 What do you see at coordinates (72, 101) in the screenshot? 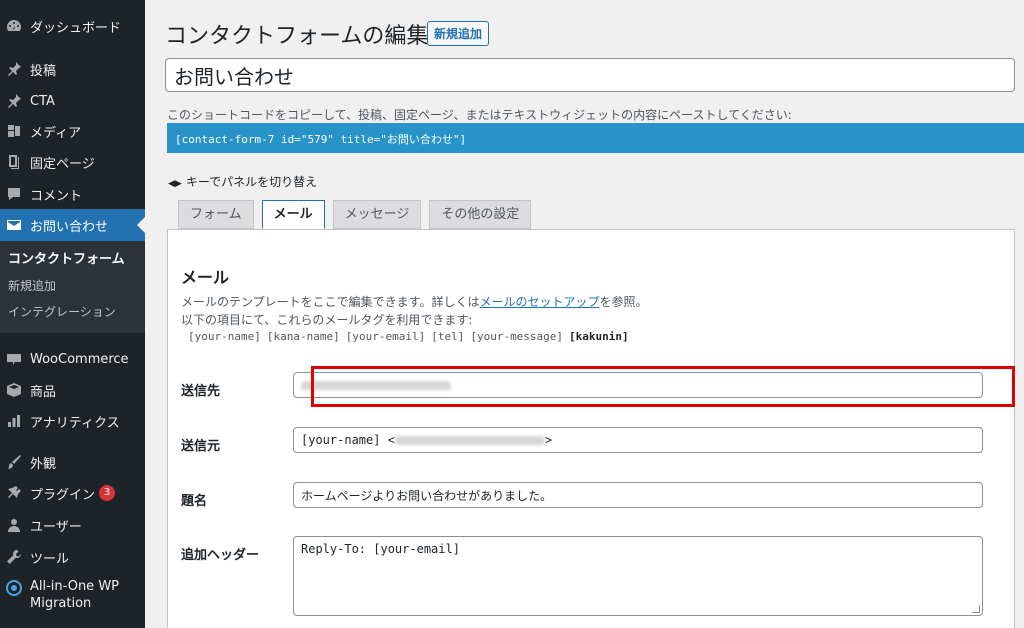
I see `sidebar-item-cta: CTA` at bounding box center [72, 101].